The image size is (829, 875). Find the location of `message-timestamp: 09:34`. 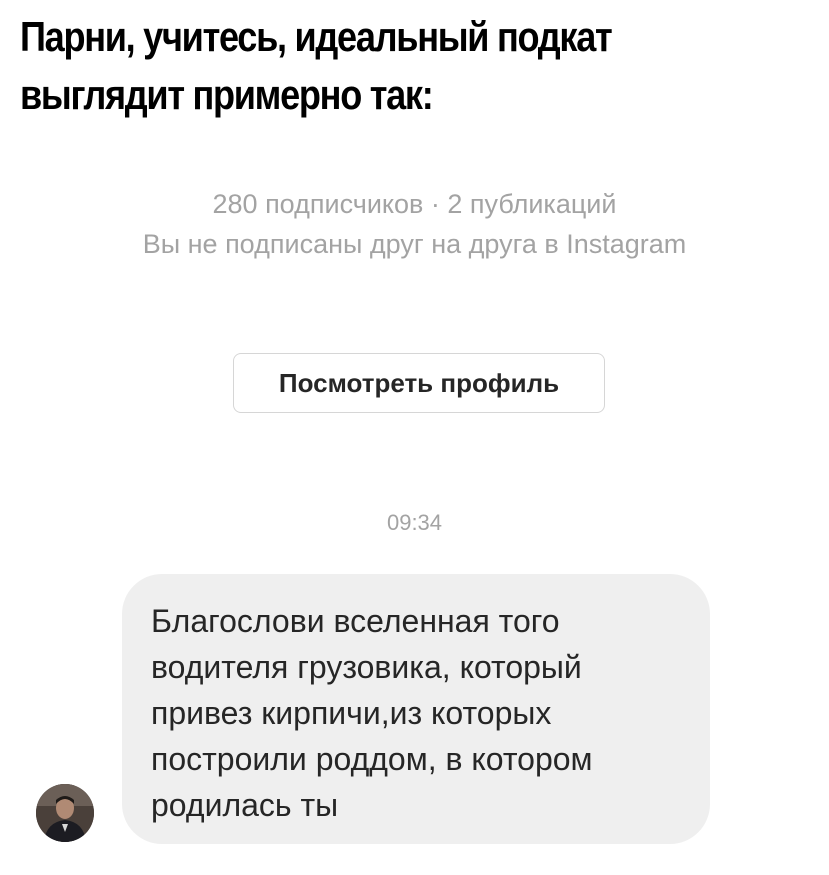

message-timestamp: 09:34 is located at coordinates (414, 522).